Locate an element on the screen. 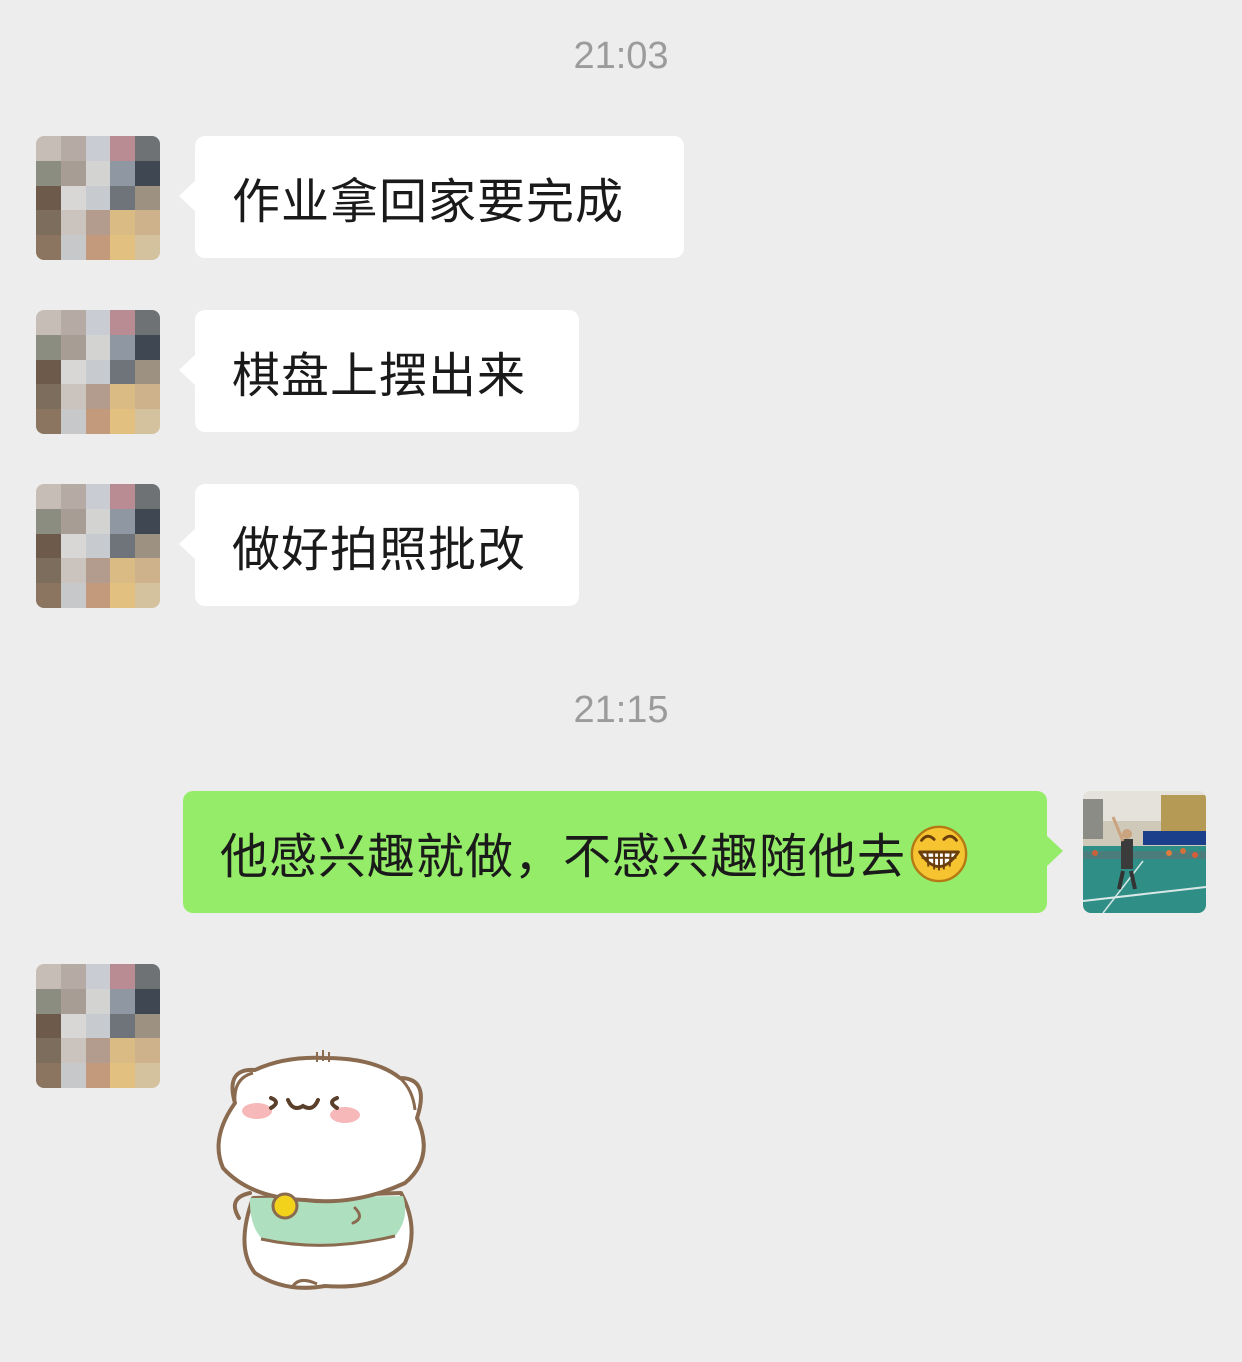 This screenshot has width=1242, height=1362. my-avatar is located at coordinates (1144, 852).